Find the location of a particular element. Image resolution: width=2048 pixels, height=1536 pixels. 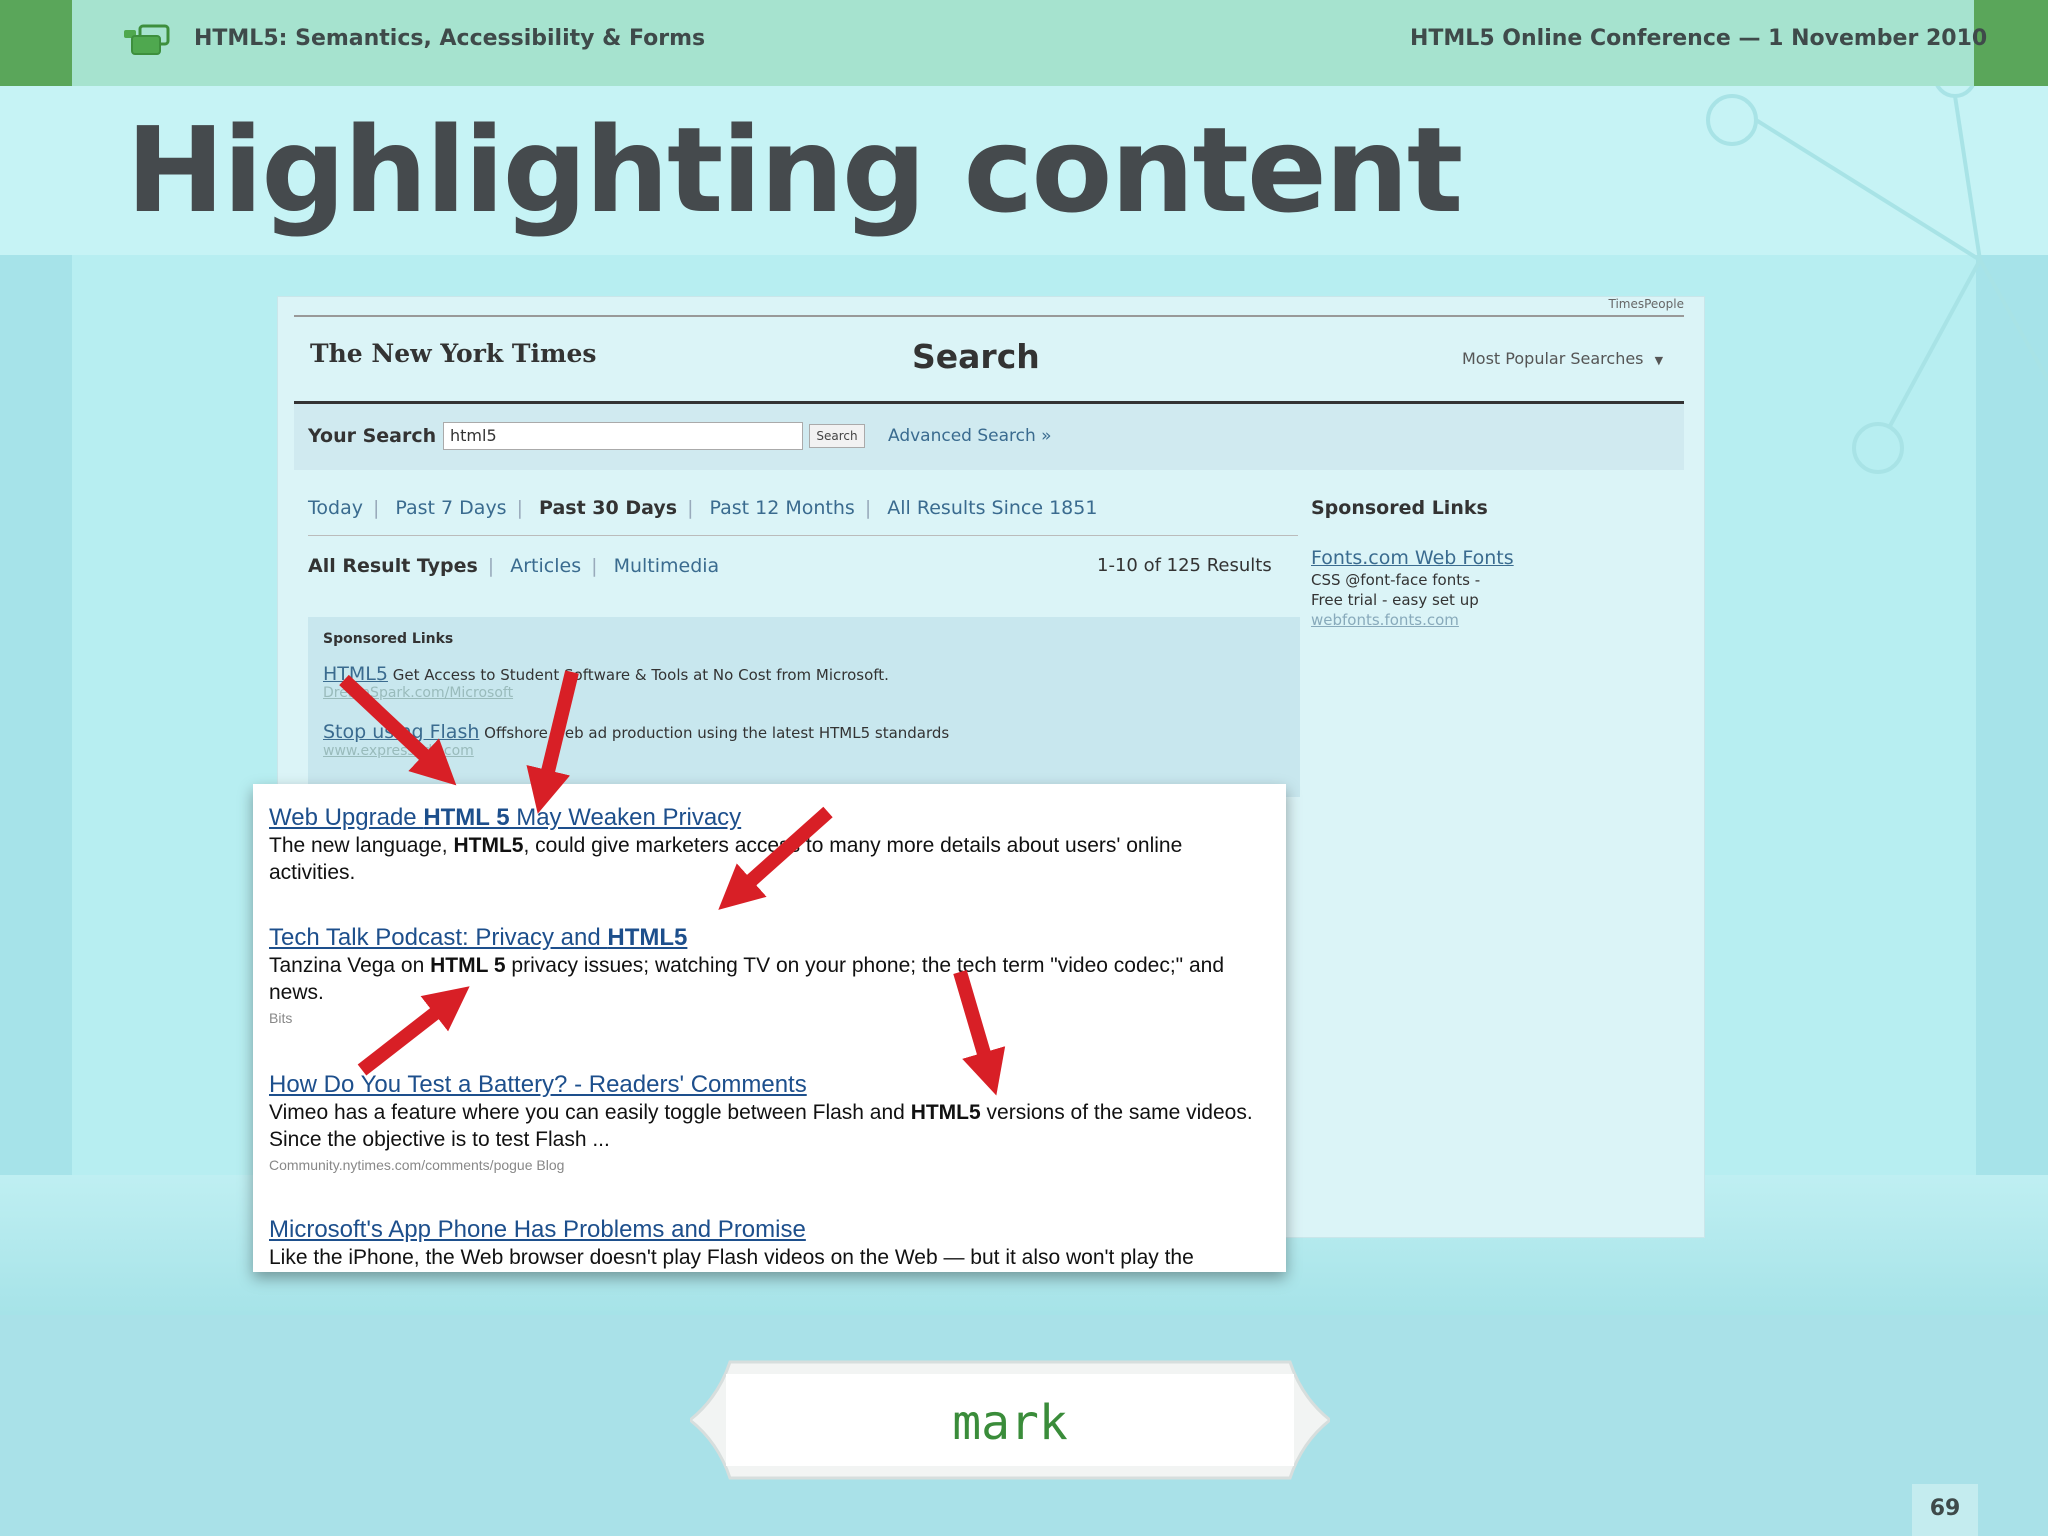

caption-mark: mark is located at coordinates (1010, 1423).